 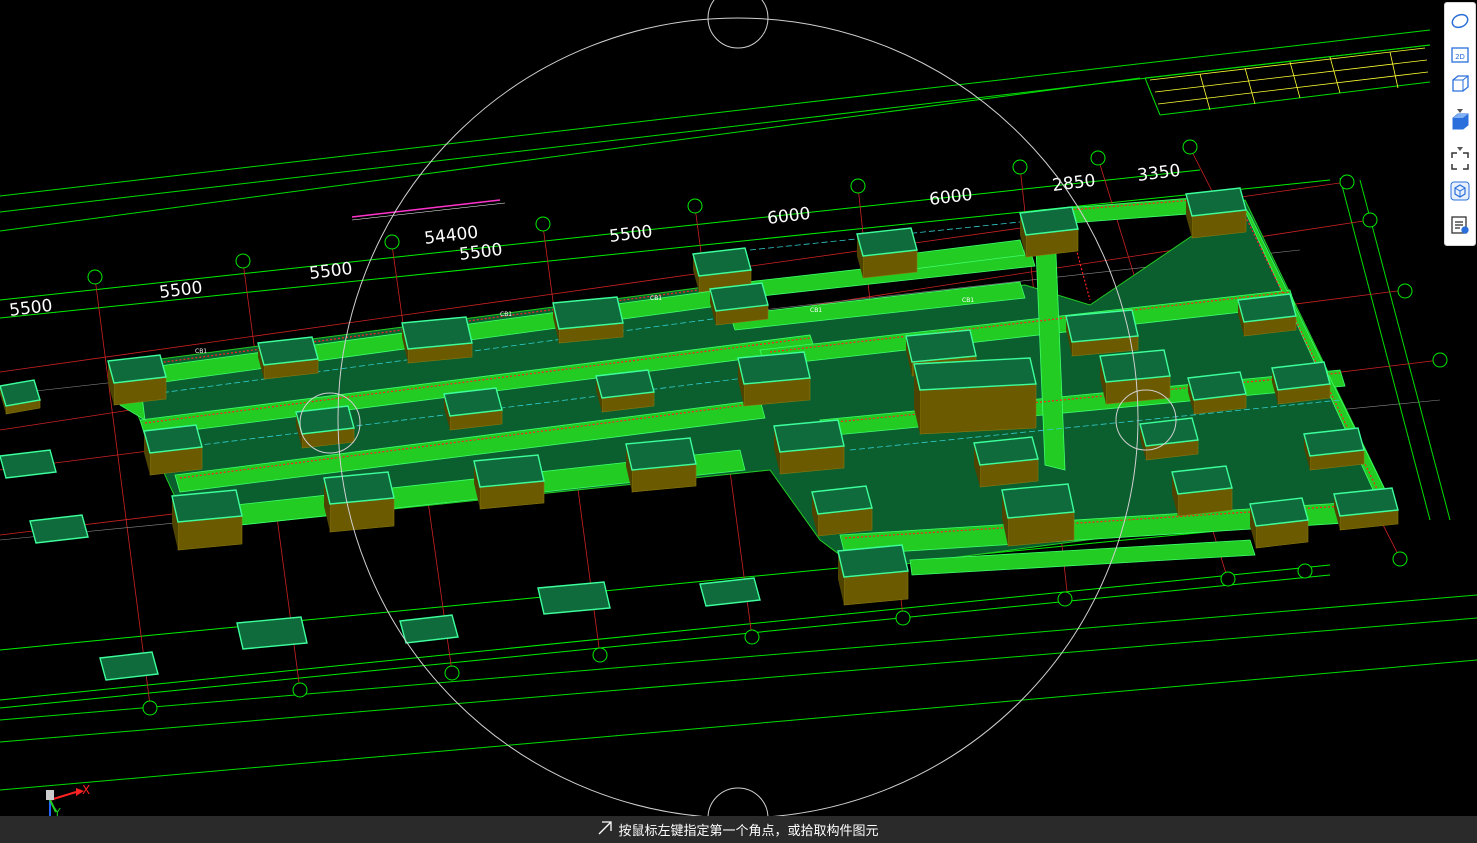 I want to click on 3d-box-view-icon, so click(x=1460, y=83).